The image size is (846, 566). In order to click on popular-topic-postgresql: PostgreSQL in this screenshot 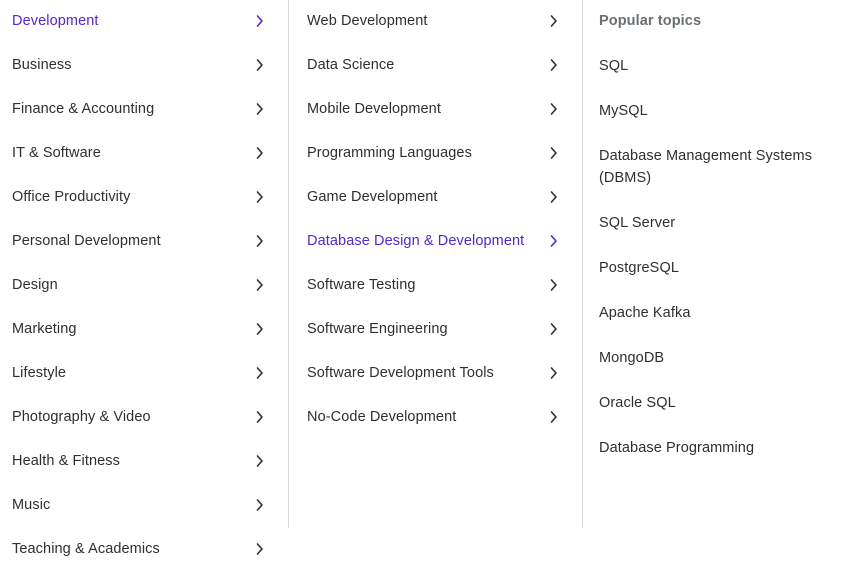, I will do `click(714, 268)`.